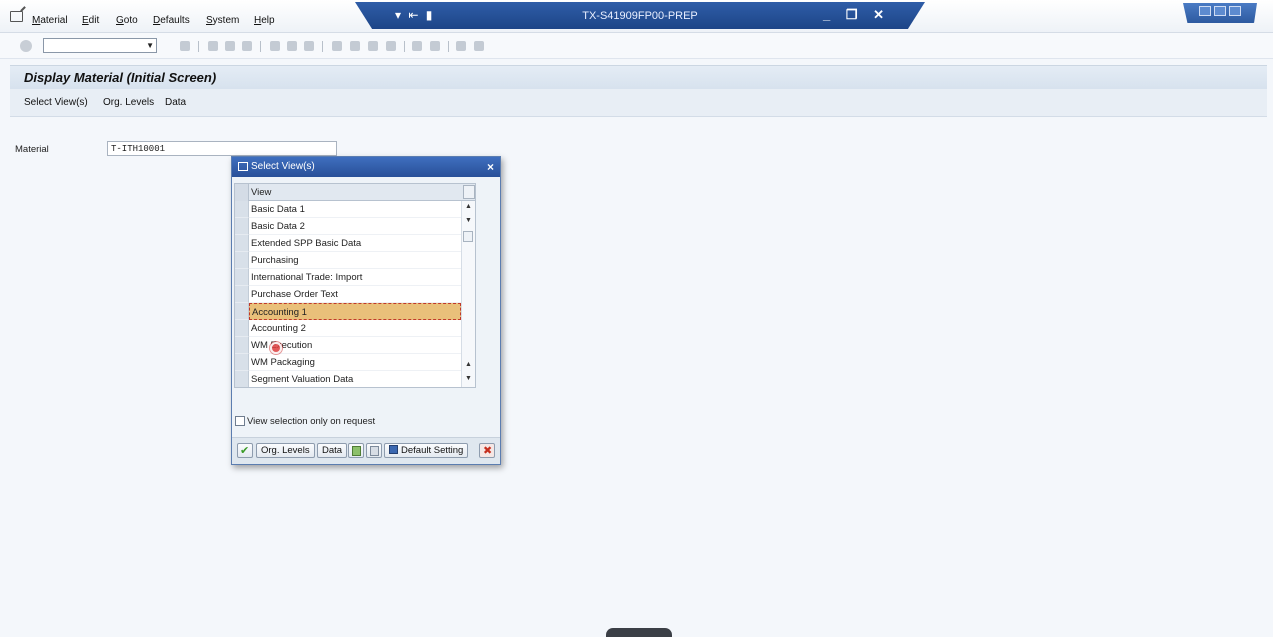 Image resolution: width=1273 pixels, height=637 pixels. I want to click on deselect-all-button, so click(374, 450).